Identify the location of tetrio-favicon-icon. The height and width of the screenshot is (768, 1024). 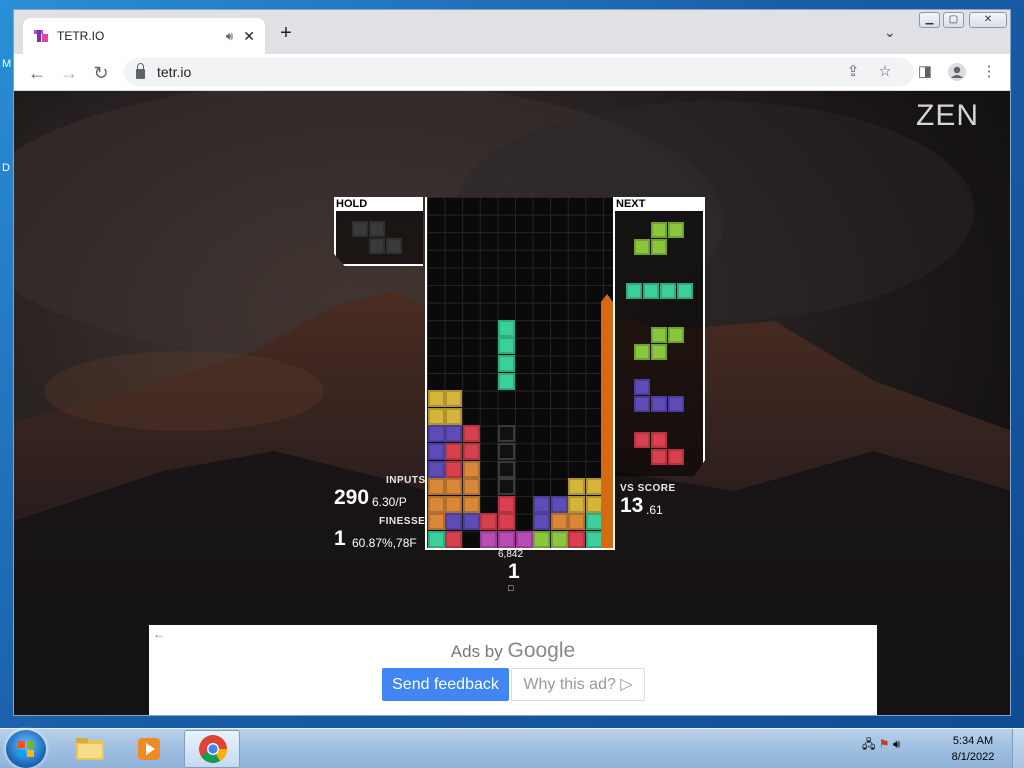
(41, 36).